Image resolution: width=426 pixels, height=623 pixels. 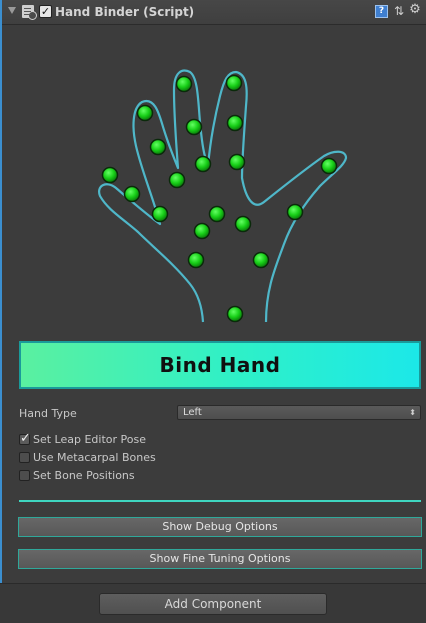 What do you see at coordinates (94, 457) in the screenshot?
I see `use-metacarpal-bones-label: Use Metacarpal Bones` at bounding box center [94, 457].